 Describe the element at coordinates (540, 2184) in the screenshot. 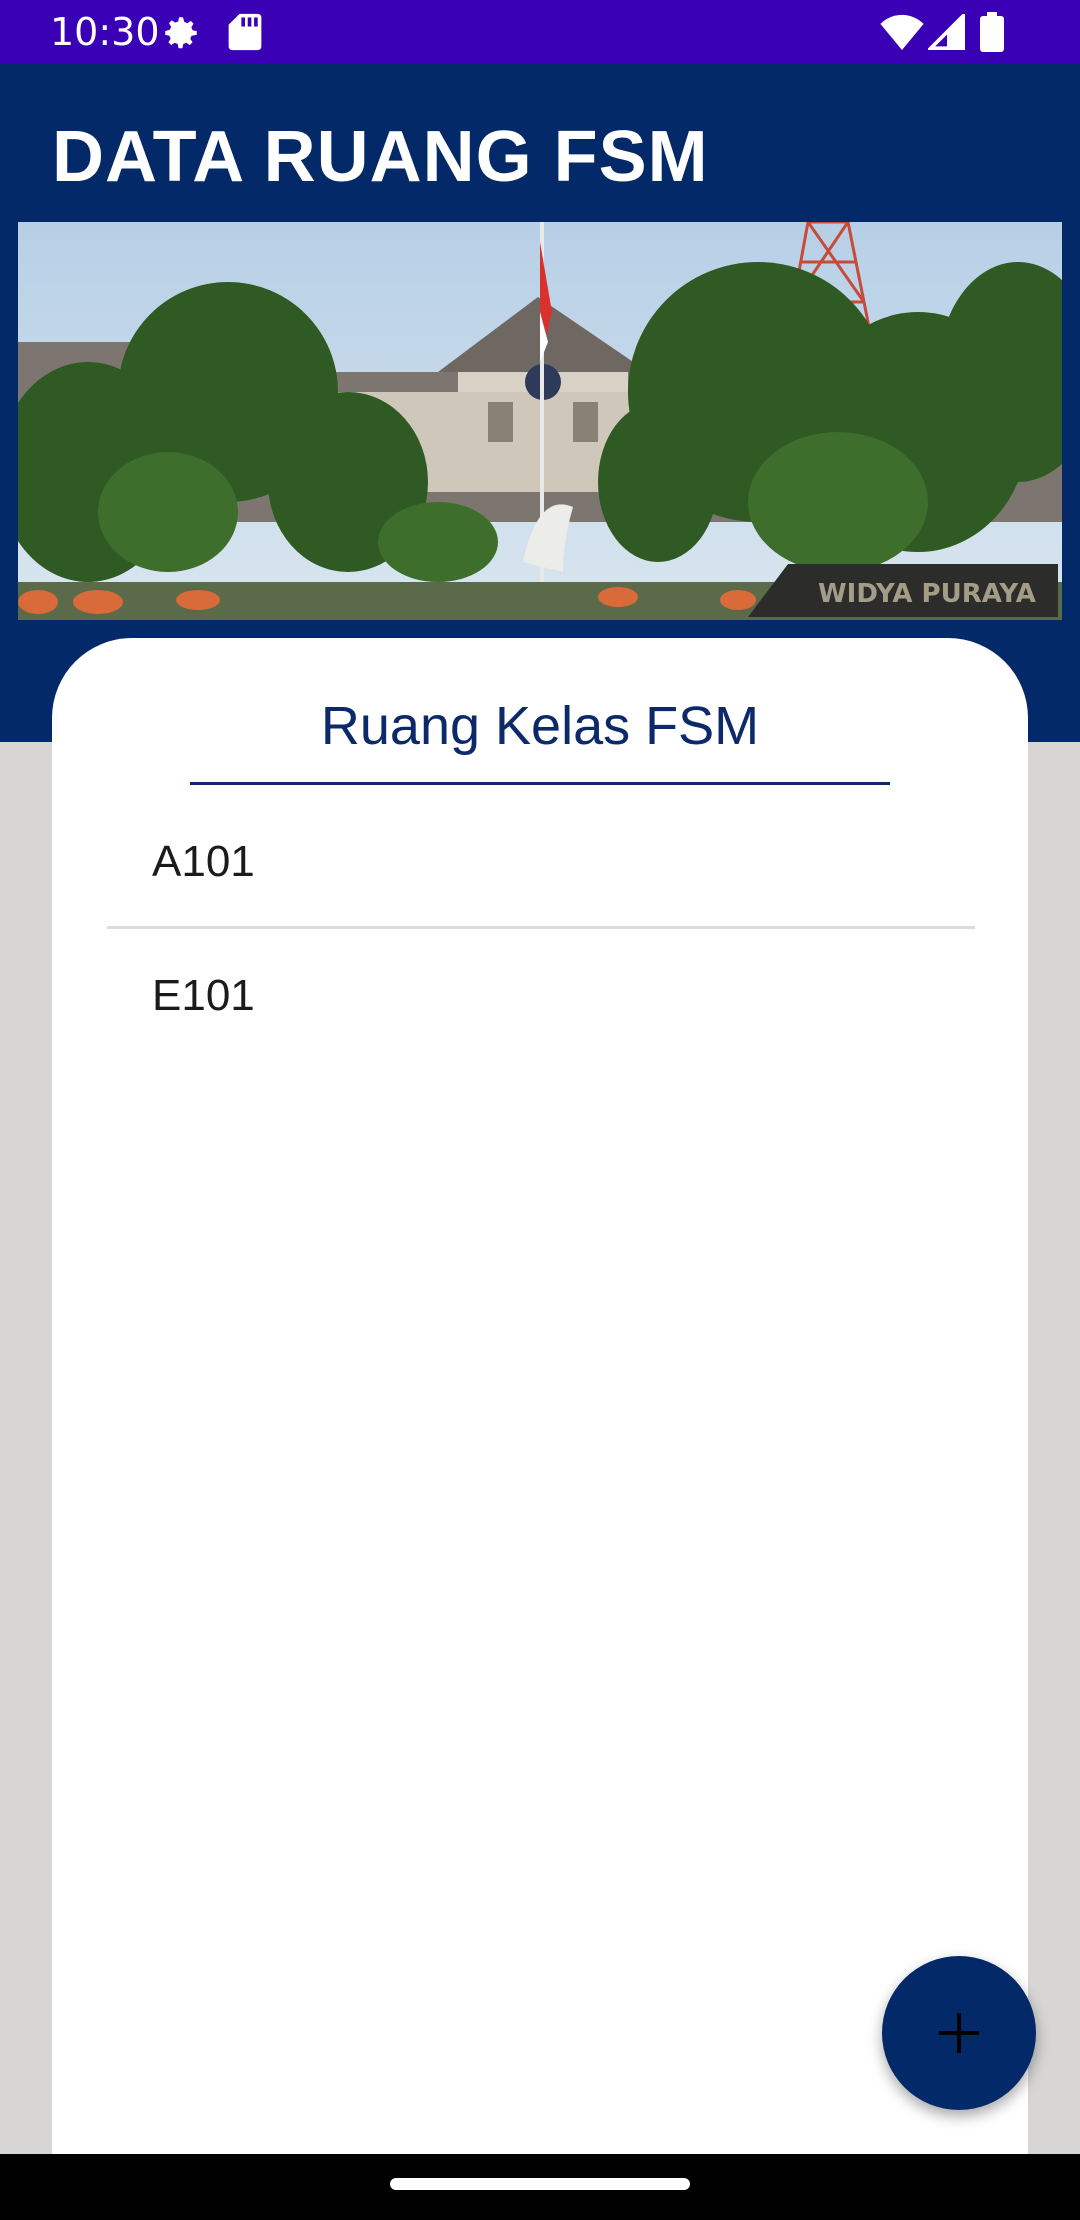

I see `home-indicator` at that location.